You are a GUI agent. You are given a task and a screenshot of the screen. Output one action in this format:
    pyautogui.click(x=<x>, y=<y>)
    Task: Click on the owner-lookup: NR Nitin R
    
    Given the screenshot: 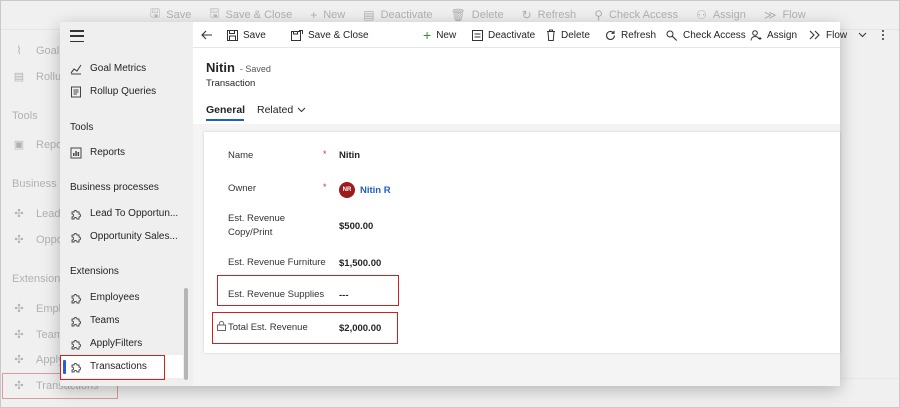 What is the action you would take?
    pyautogui.click(x=365, y=190)
    